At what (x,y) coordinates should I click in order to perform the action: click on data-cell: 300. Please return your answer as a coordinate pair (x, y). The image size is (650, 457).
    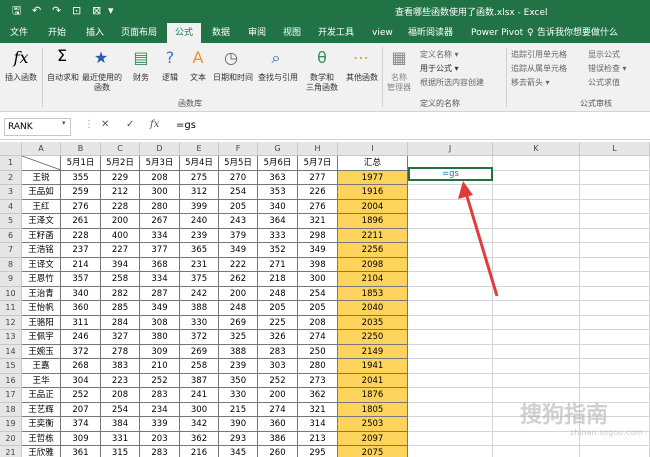
    Looking at the image, I should click on (160, 192).